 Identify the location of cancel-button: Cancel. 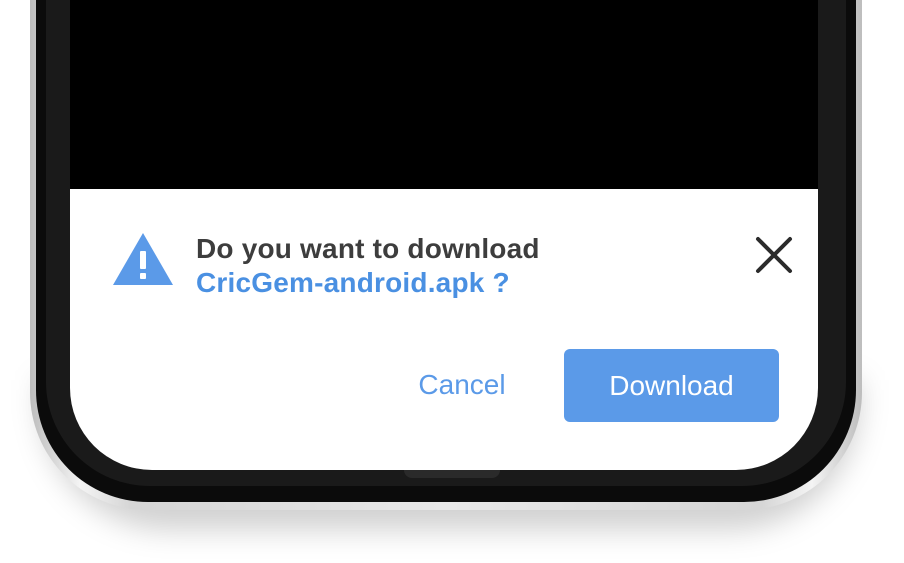
(462, 385).